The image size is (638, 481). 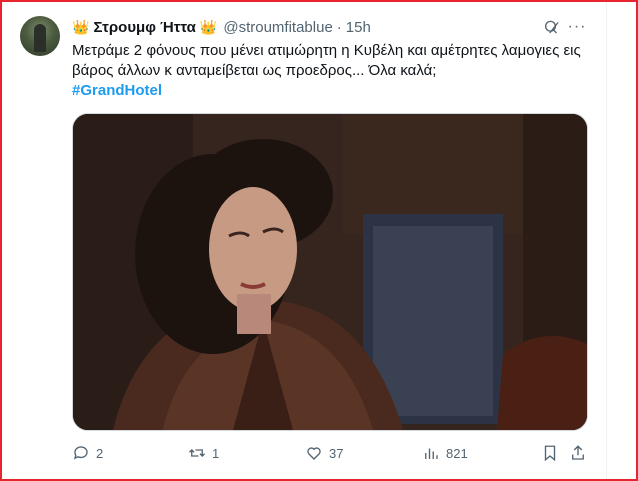 I want to click on tweet-actions: 2 1 37 821, so click(x=332, y=453).